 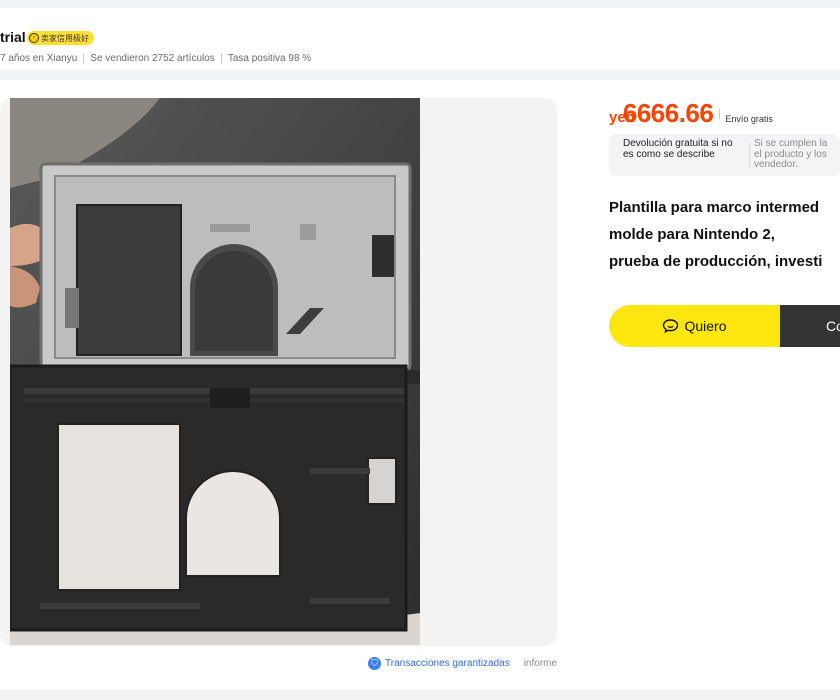 I want to click on seller-positive-rate: Tasa positiva 98 %, so click(x=269, y=58).